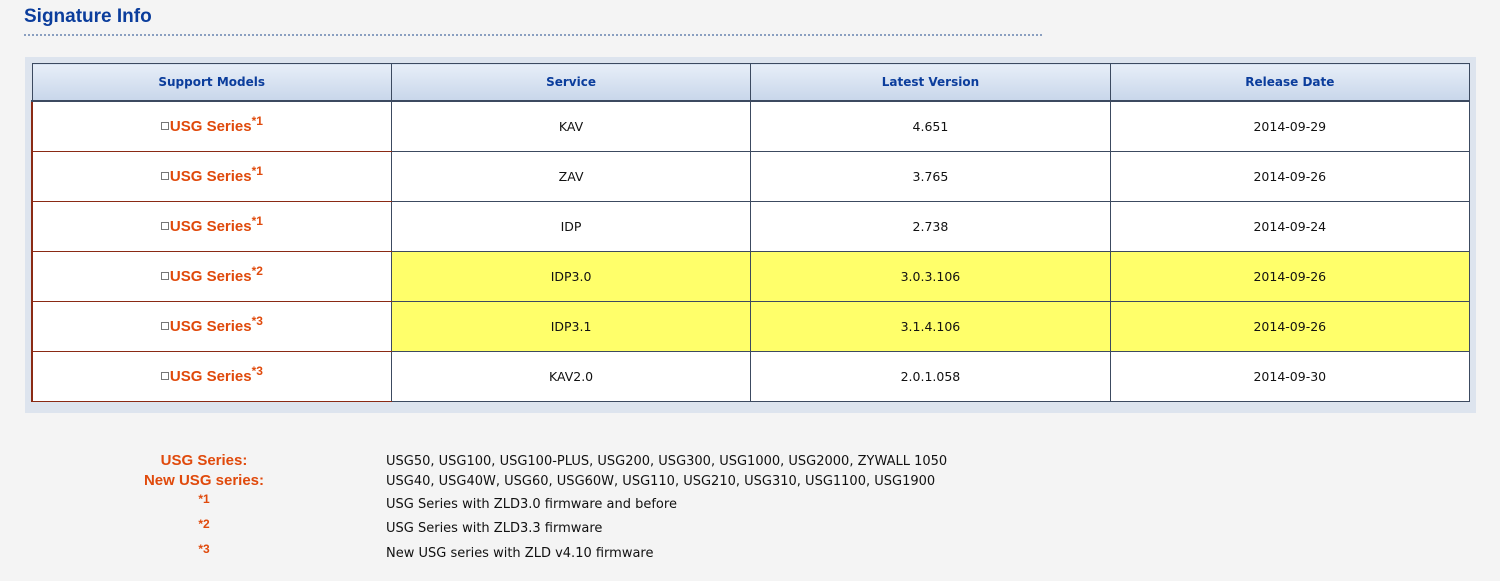  What do you see at coordinates (204, 499) in the screenshot?
I see `legend-key-footnote-1: *1` at bounding box center [204, 499].